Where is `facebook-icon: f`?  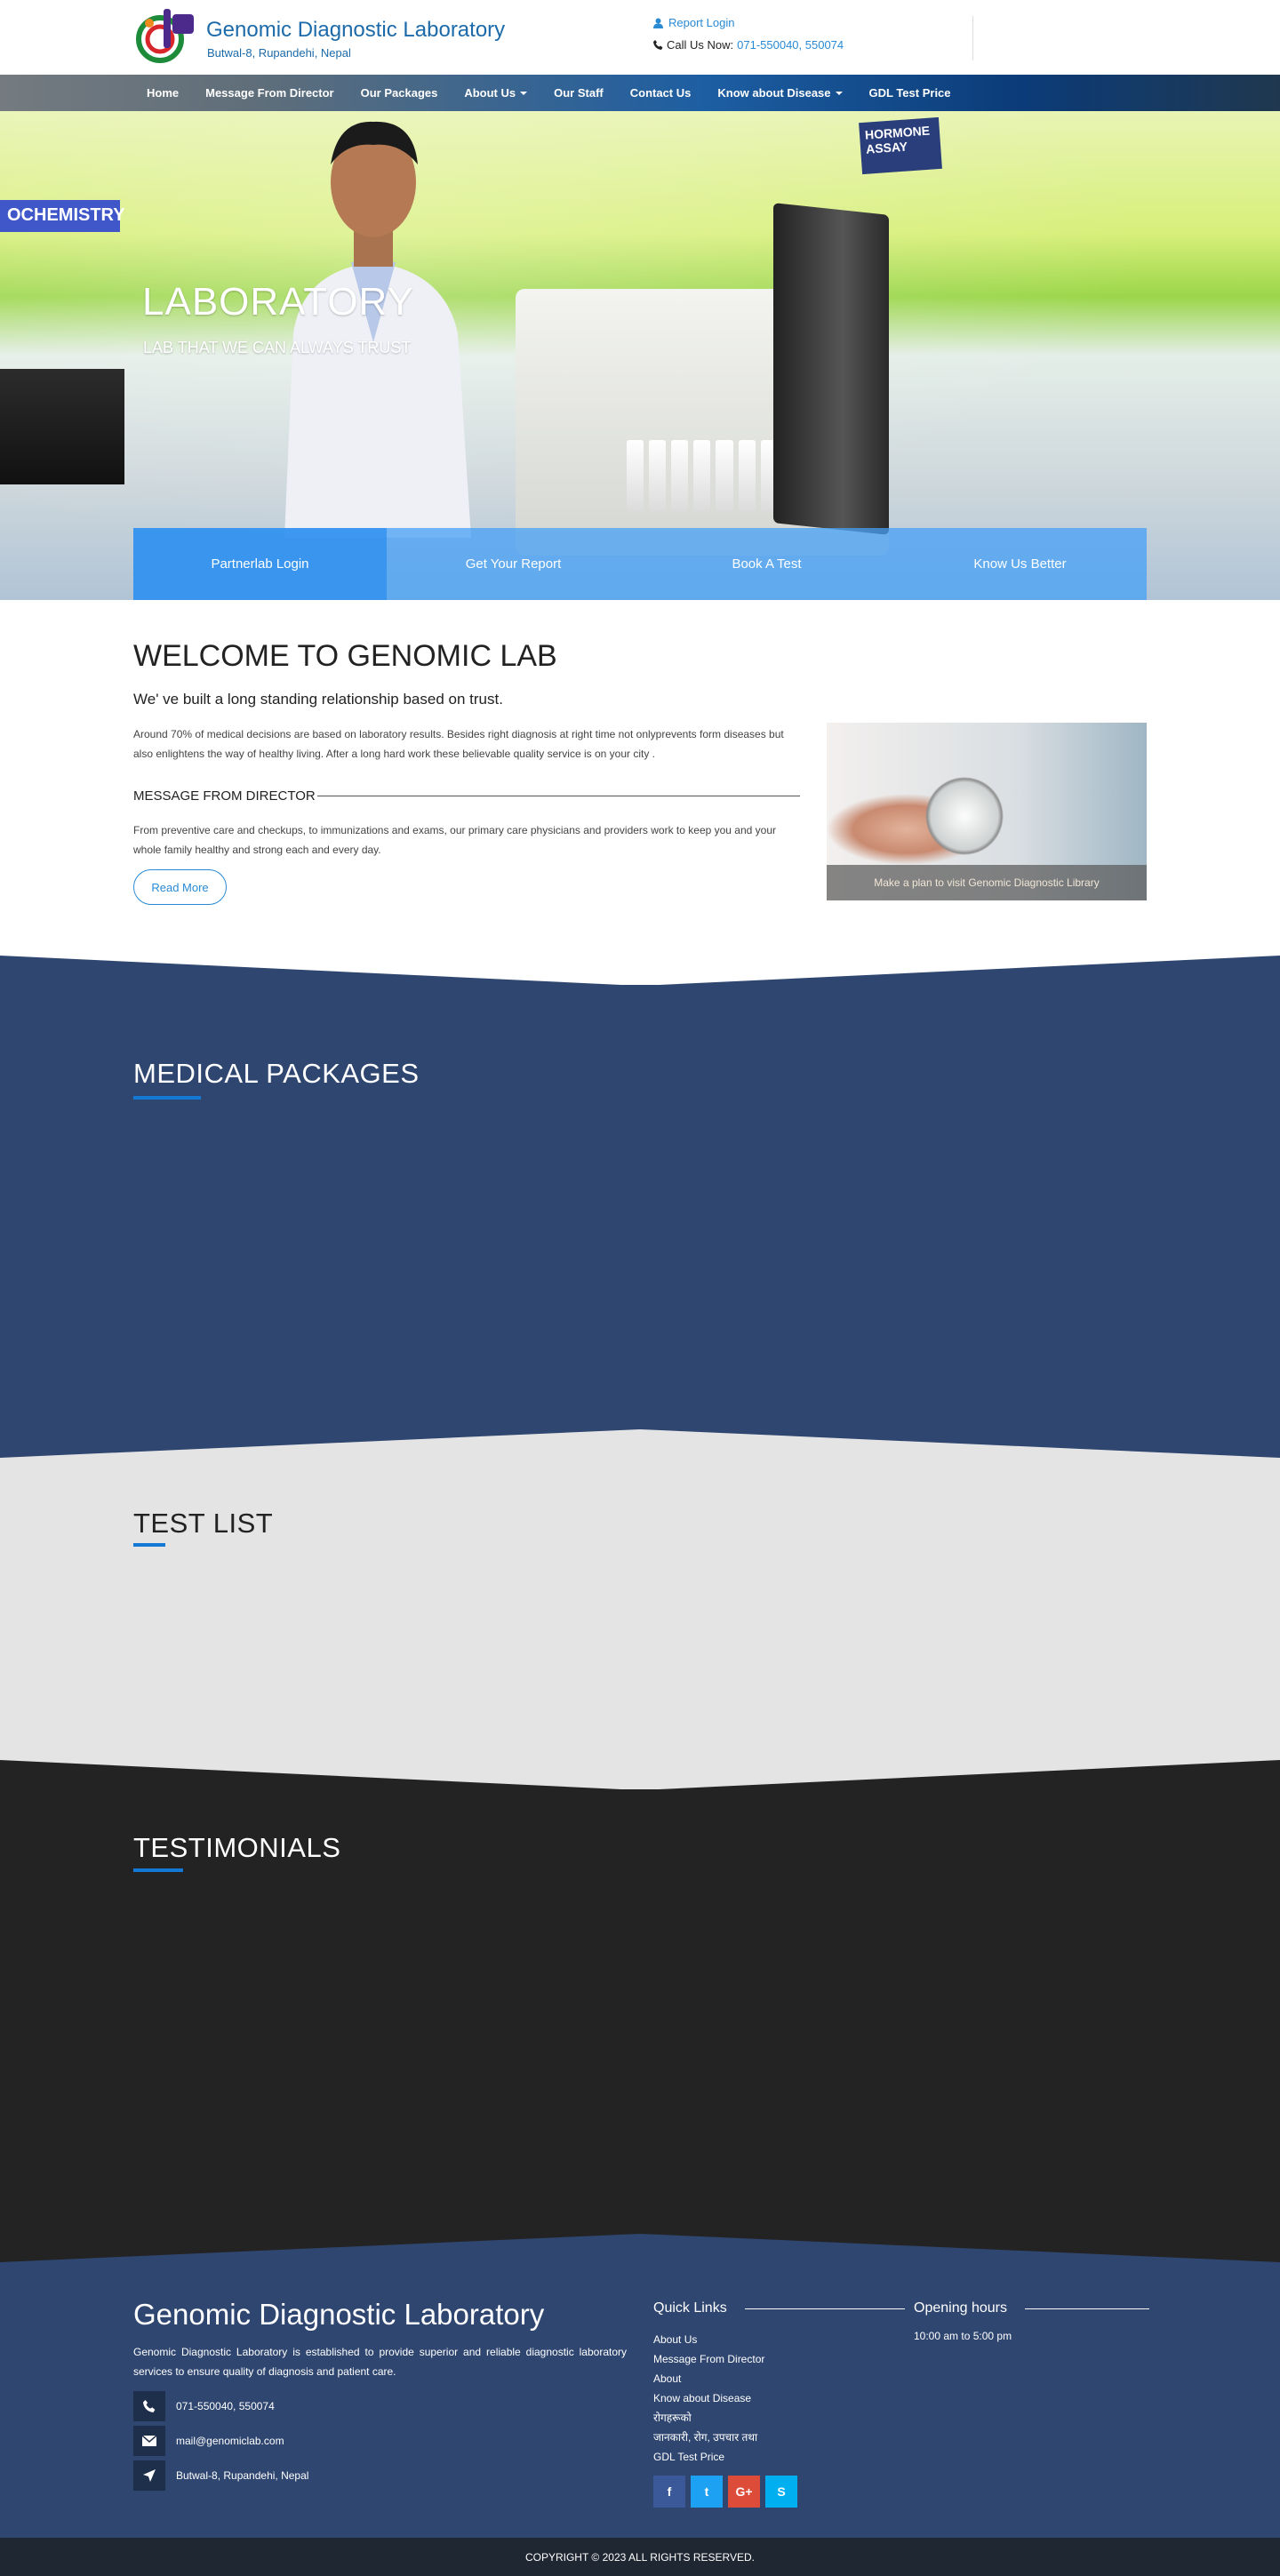
facebook-icon: f is located at coordinates (669, 2492).